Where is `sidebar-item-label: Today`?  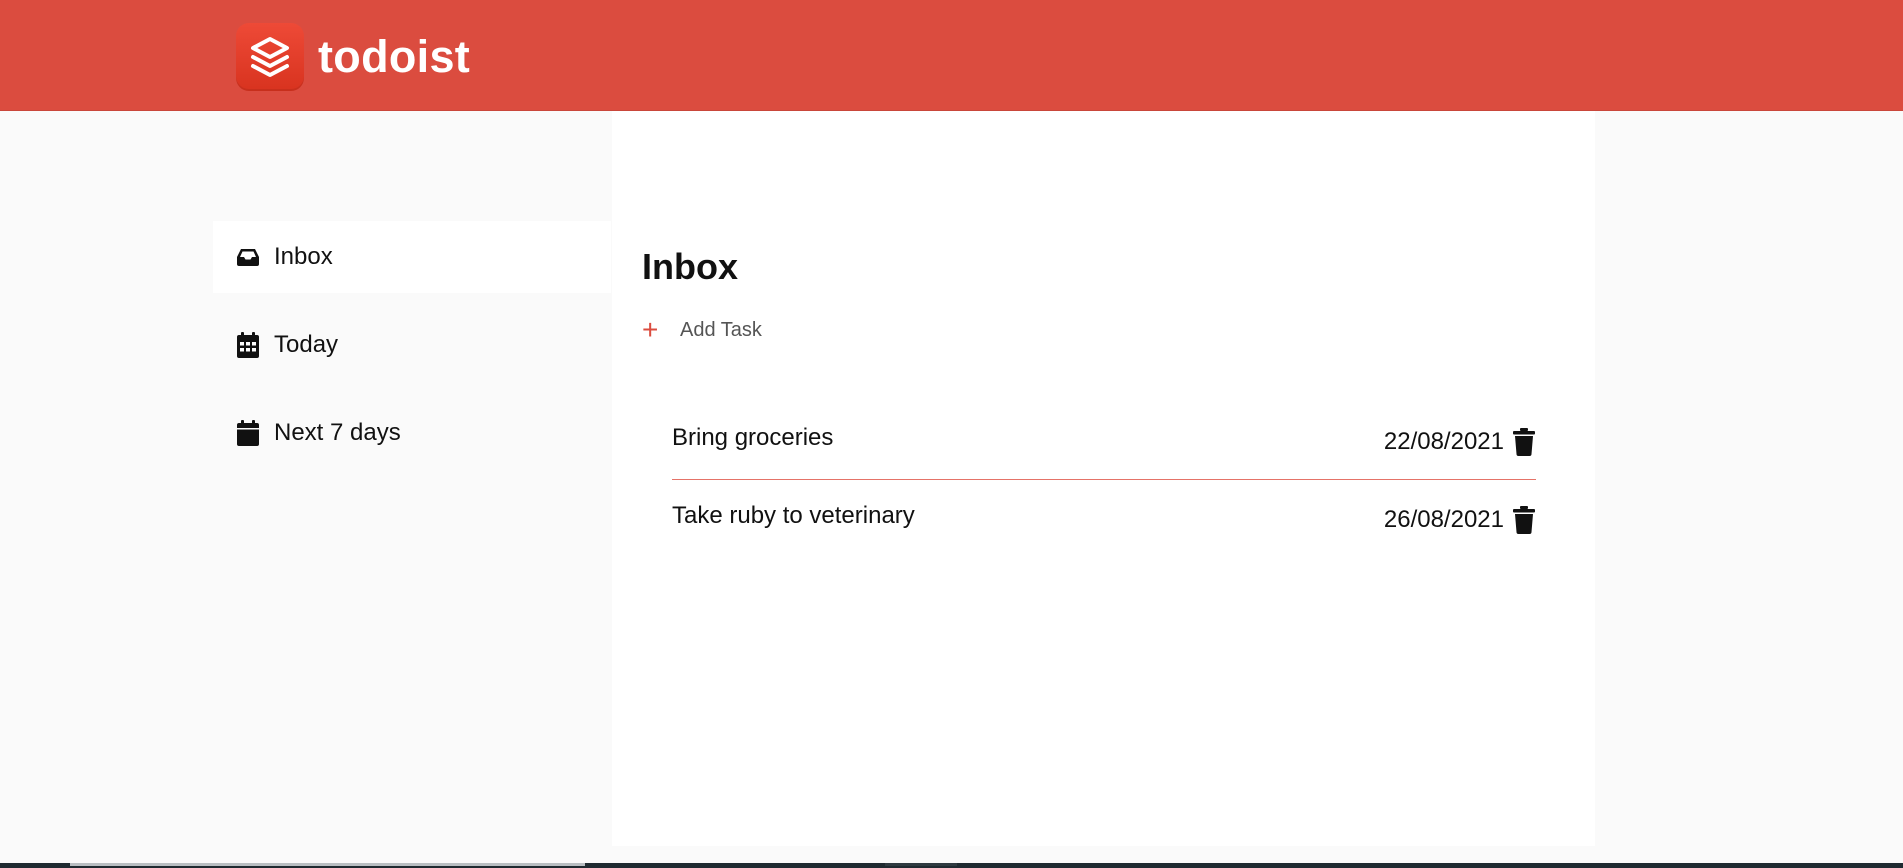 sidebar-item-label: Today is located at coordinates (306, 344).